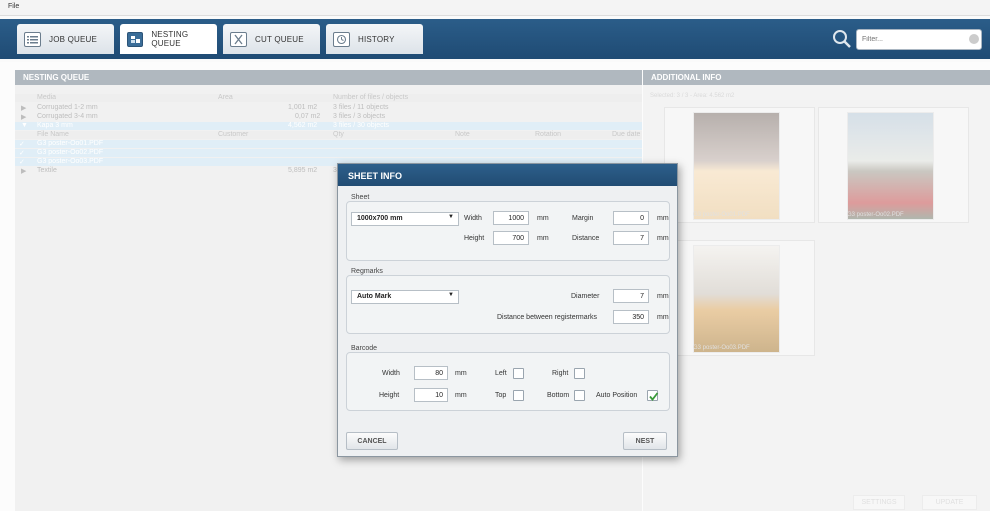 The image size is (990, 511). I want to click on bottom-label: Bottom, so click(558, 395).